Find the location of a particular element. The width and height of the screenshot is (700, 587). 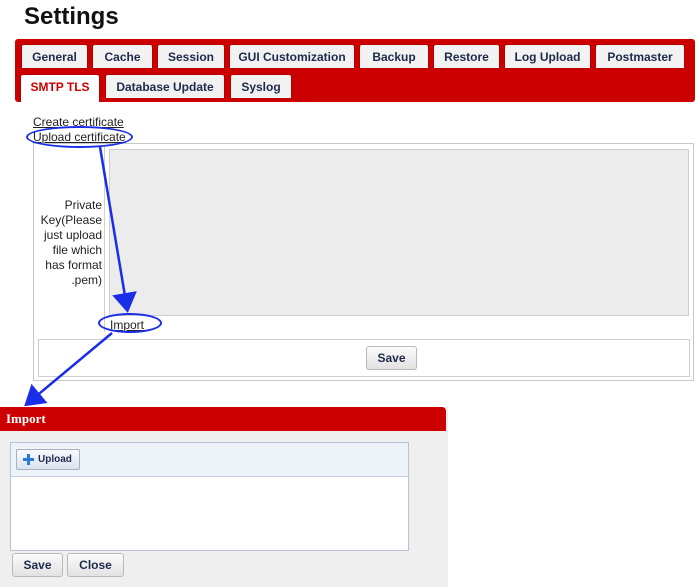

dialog-save-button: Save is located at coordinates (37, 565).